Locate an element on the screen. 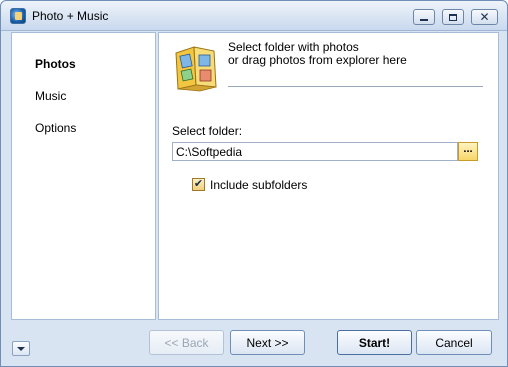 The height and width of the screenshot is (367, 508). next-button: Next >> is located at coordinates (267, 342).